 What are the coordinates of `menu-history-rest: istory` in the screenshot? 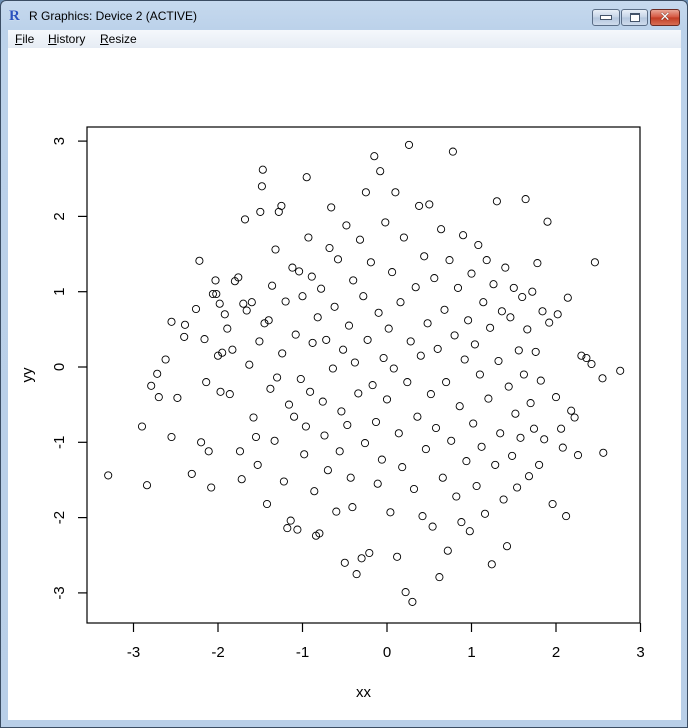 It's located at (71, 39).